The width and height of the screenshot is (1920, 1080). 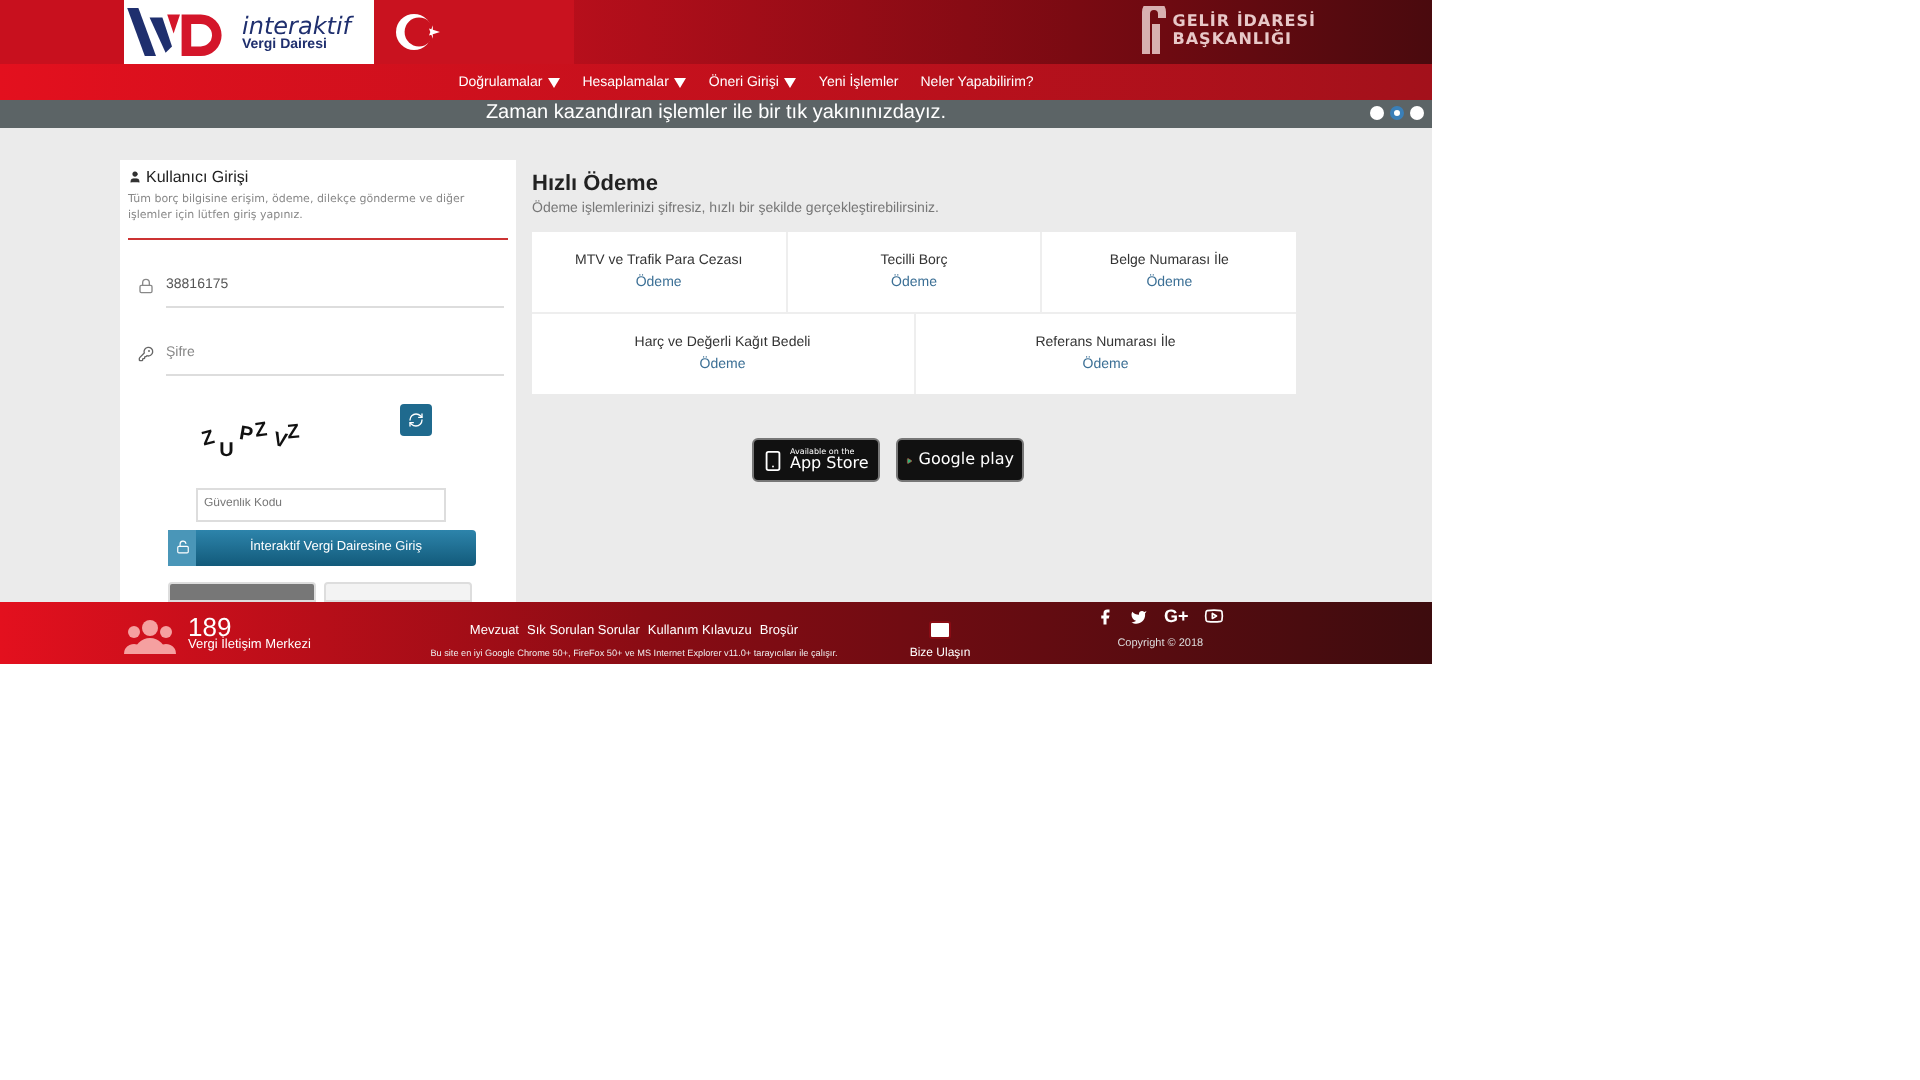 What do you see at coordinates (1244, 22) in the screenshot?
I see `agency-name: GELİR İDARESİ` at bounding box center [1244, 22].